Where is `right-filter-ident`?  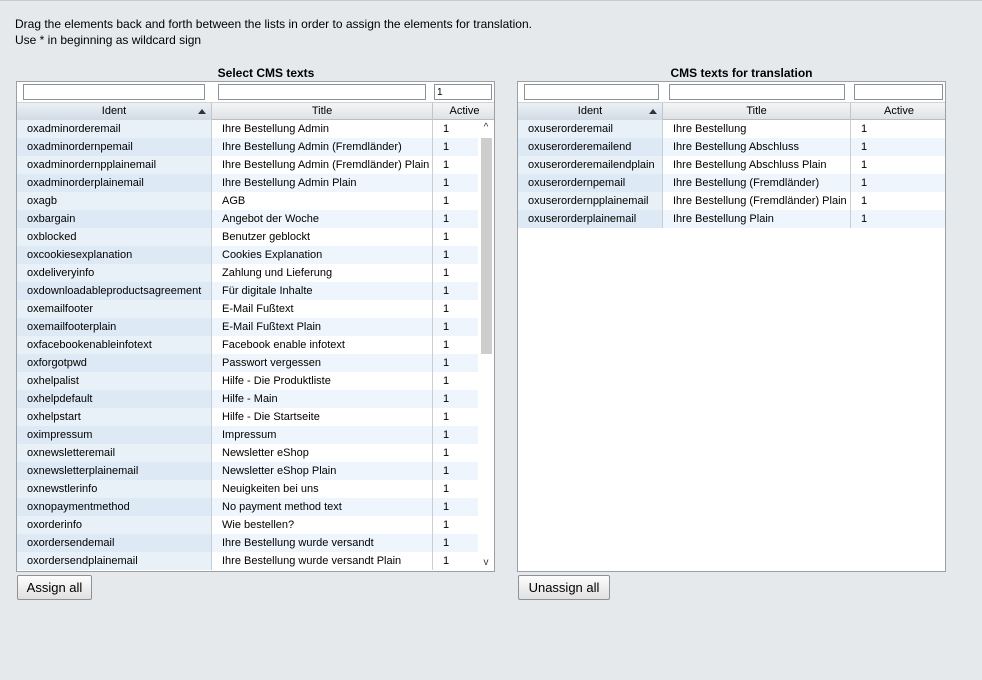 right-filter-ident is located at coordinates (591, 92).